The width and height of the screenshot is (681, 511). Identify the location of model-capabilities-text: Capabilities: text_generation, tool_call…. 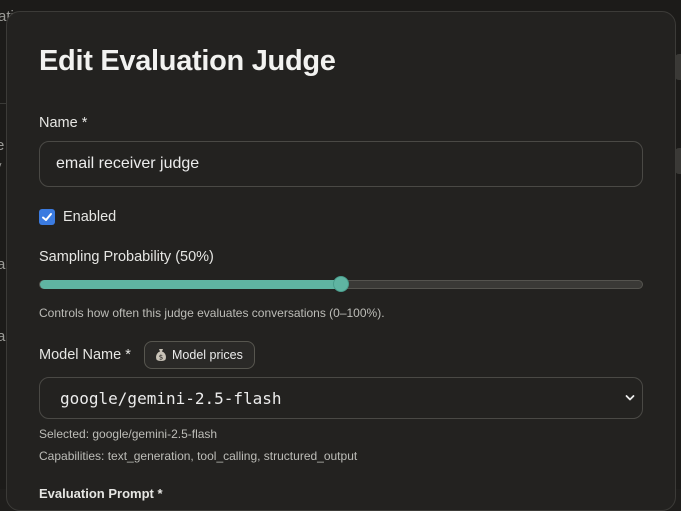
(198, 456).